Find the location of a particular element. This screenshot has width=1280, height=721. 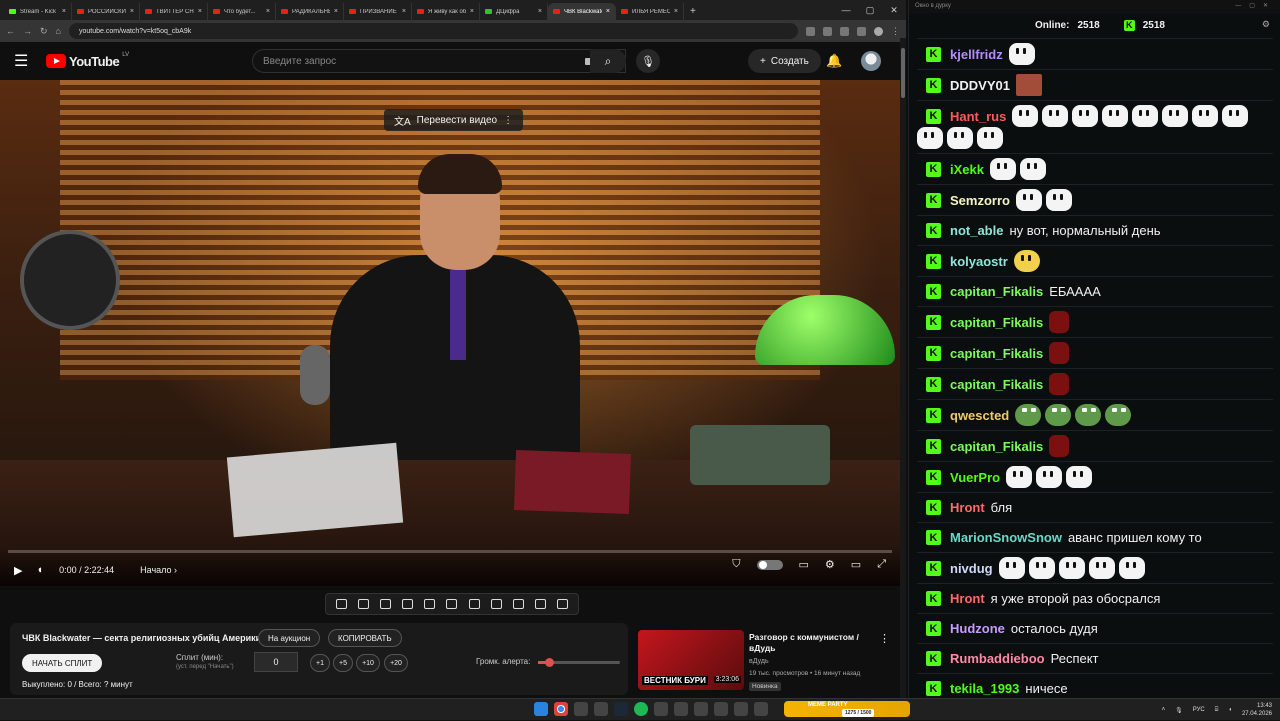

avatar is located at coordinates (871, 61).